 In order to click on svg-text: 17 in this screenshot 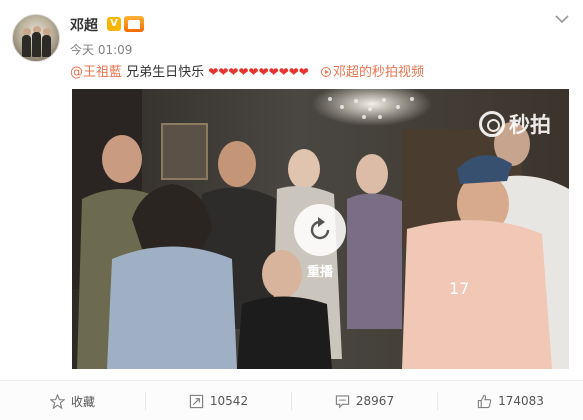, I will do `click(459, 288)`.